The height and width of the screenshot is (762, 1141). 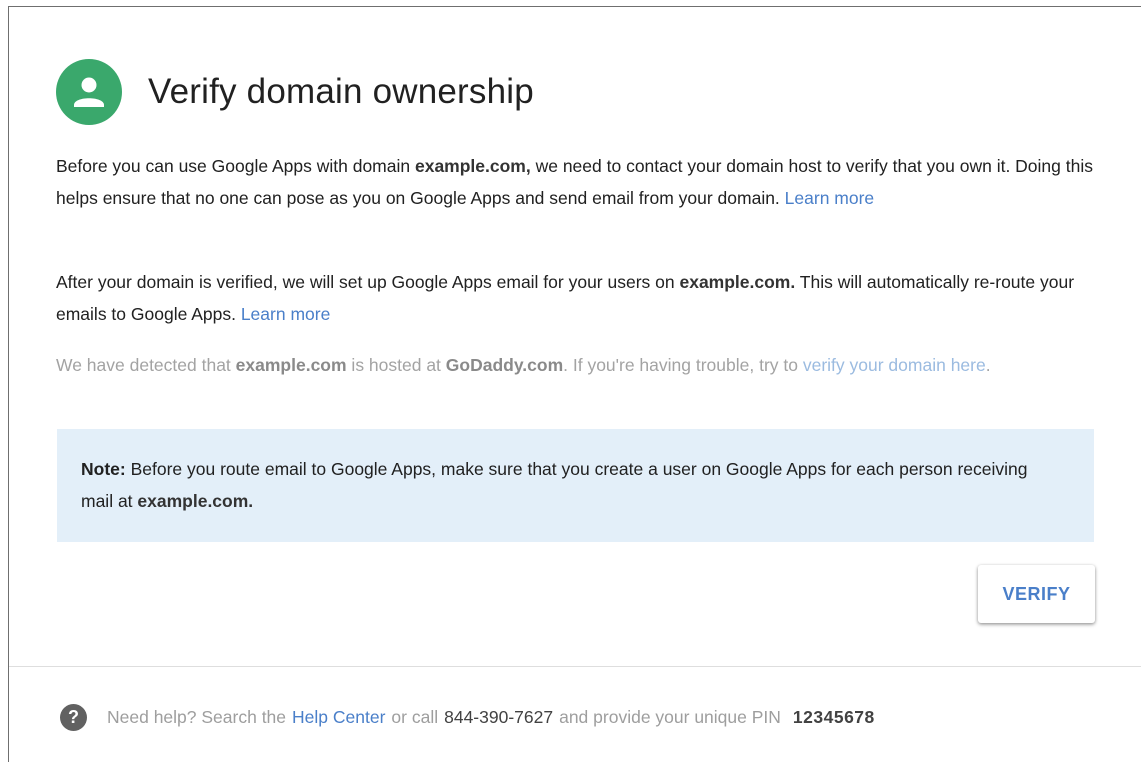 I want to click on pin-number: 12345678, so click(x=833, y=717).